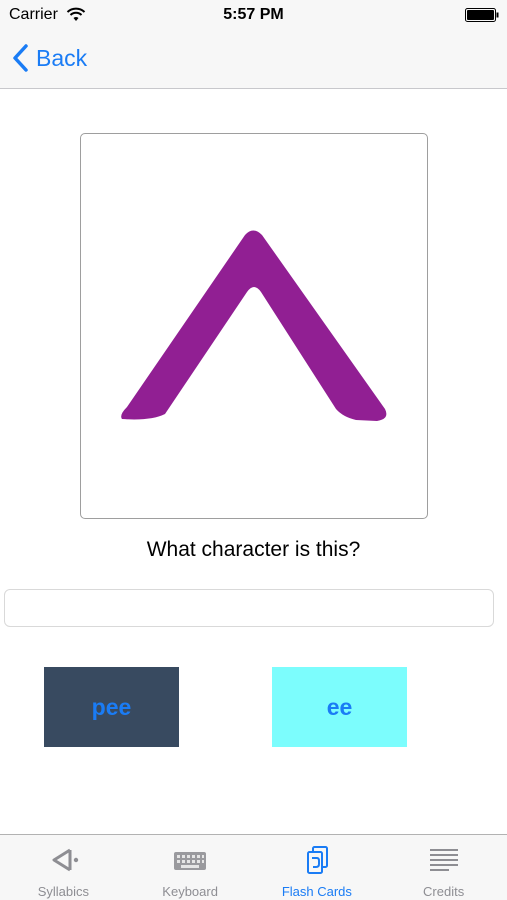 The width and height of the screenshot is (507, 900). What do you see at coordinates (444, 891) in the screenshot?
I see `tab-label-credits: Credits` at bounding box center [444, 891].